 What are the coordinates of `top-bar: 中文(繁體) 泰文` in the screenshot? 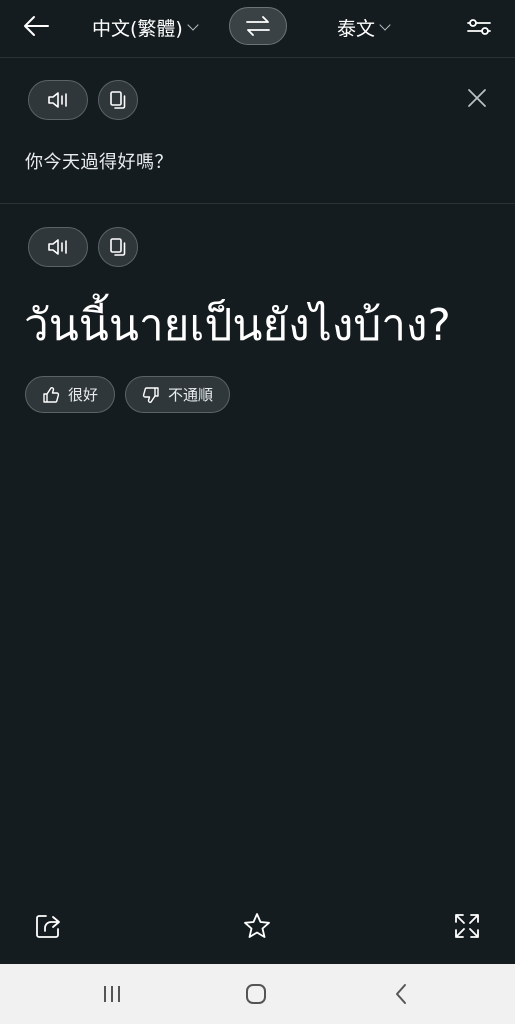 It's located at (257, 28).